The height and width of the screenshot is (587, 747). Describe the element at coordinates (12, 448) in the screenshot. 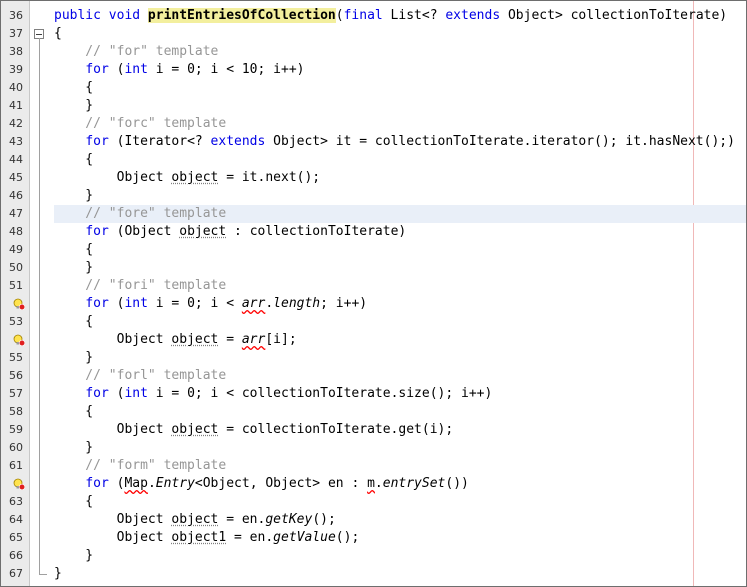

I see `line-number: 60` at that location.